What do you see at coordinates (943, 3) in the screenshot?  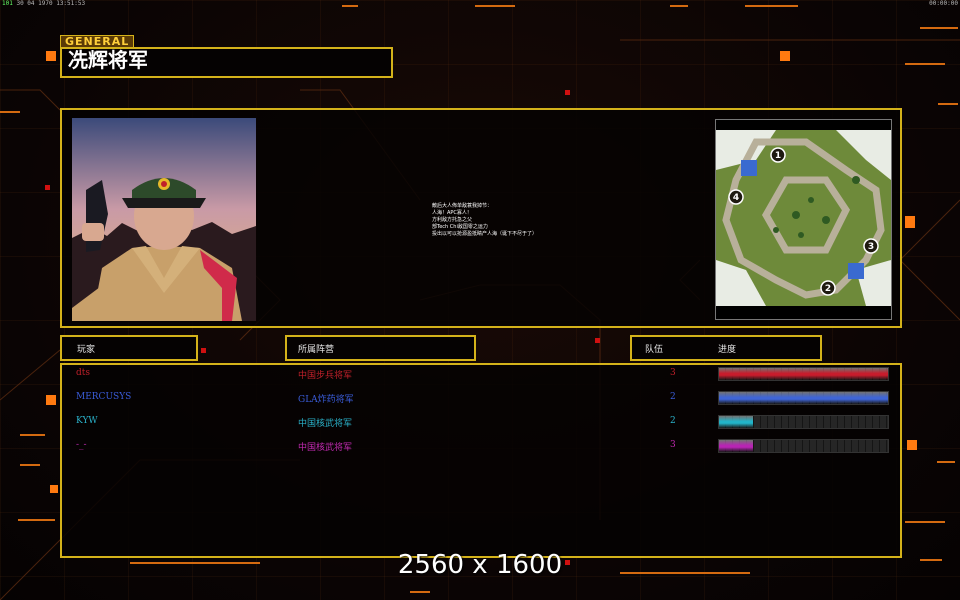 I see `status-clock: 00:00:00` at bounding box center [943, 3].